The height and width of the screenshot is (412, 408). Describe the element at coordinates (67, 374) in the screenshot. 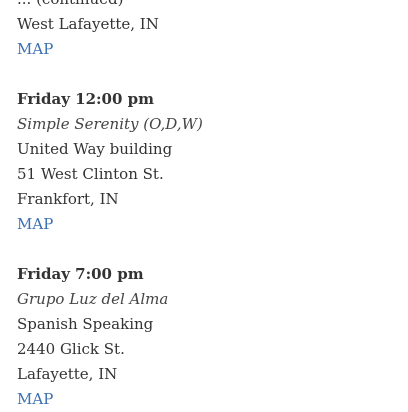

I see `meeting-city: Lafayette, IN` at that location.